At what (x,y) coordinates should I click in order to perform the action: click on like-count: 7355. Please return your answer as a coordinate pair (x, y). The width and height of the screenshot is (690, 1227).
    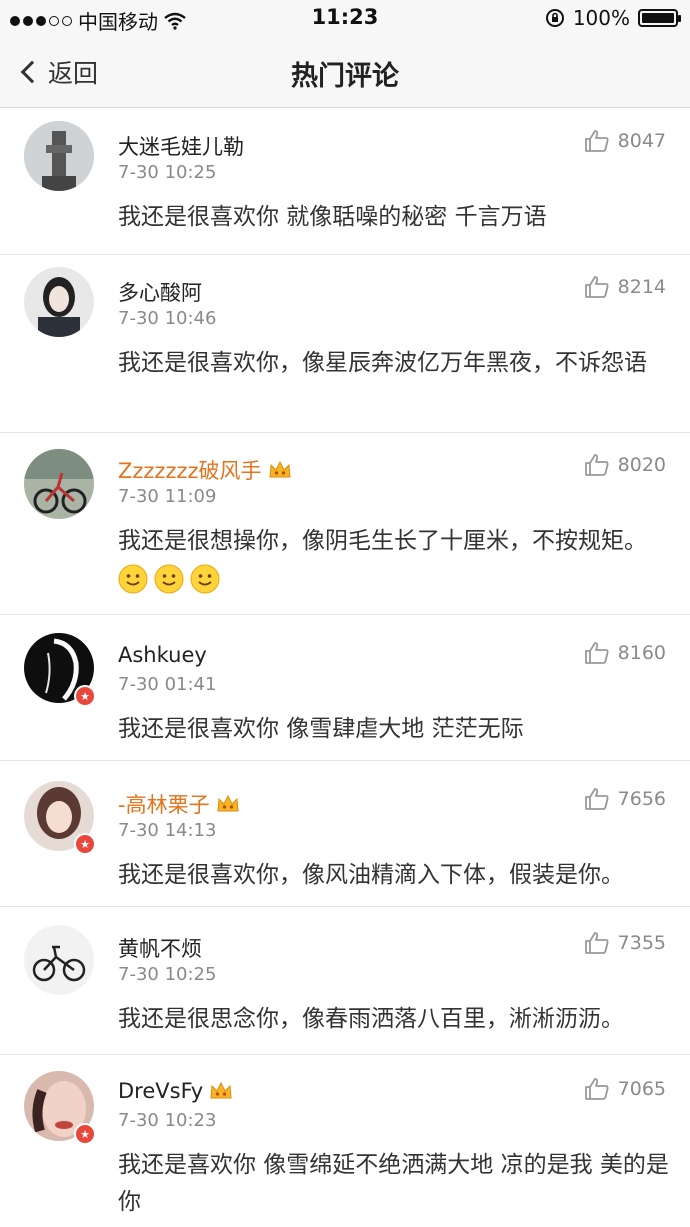
    Looking at the image, I should click on (641, 943).